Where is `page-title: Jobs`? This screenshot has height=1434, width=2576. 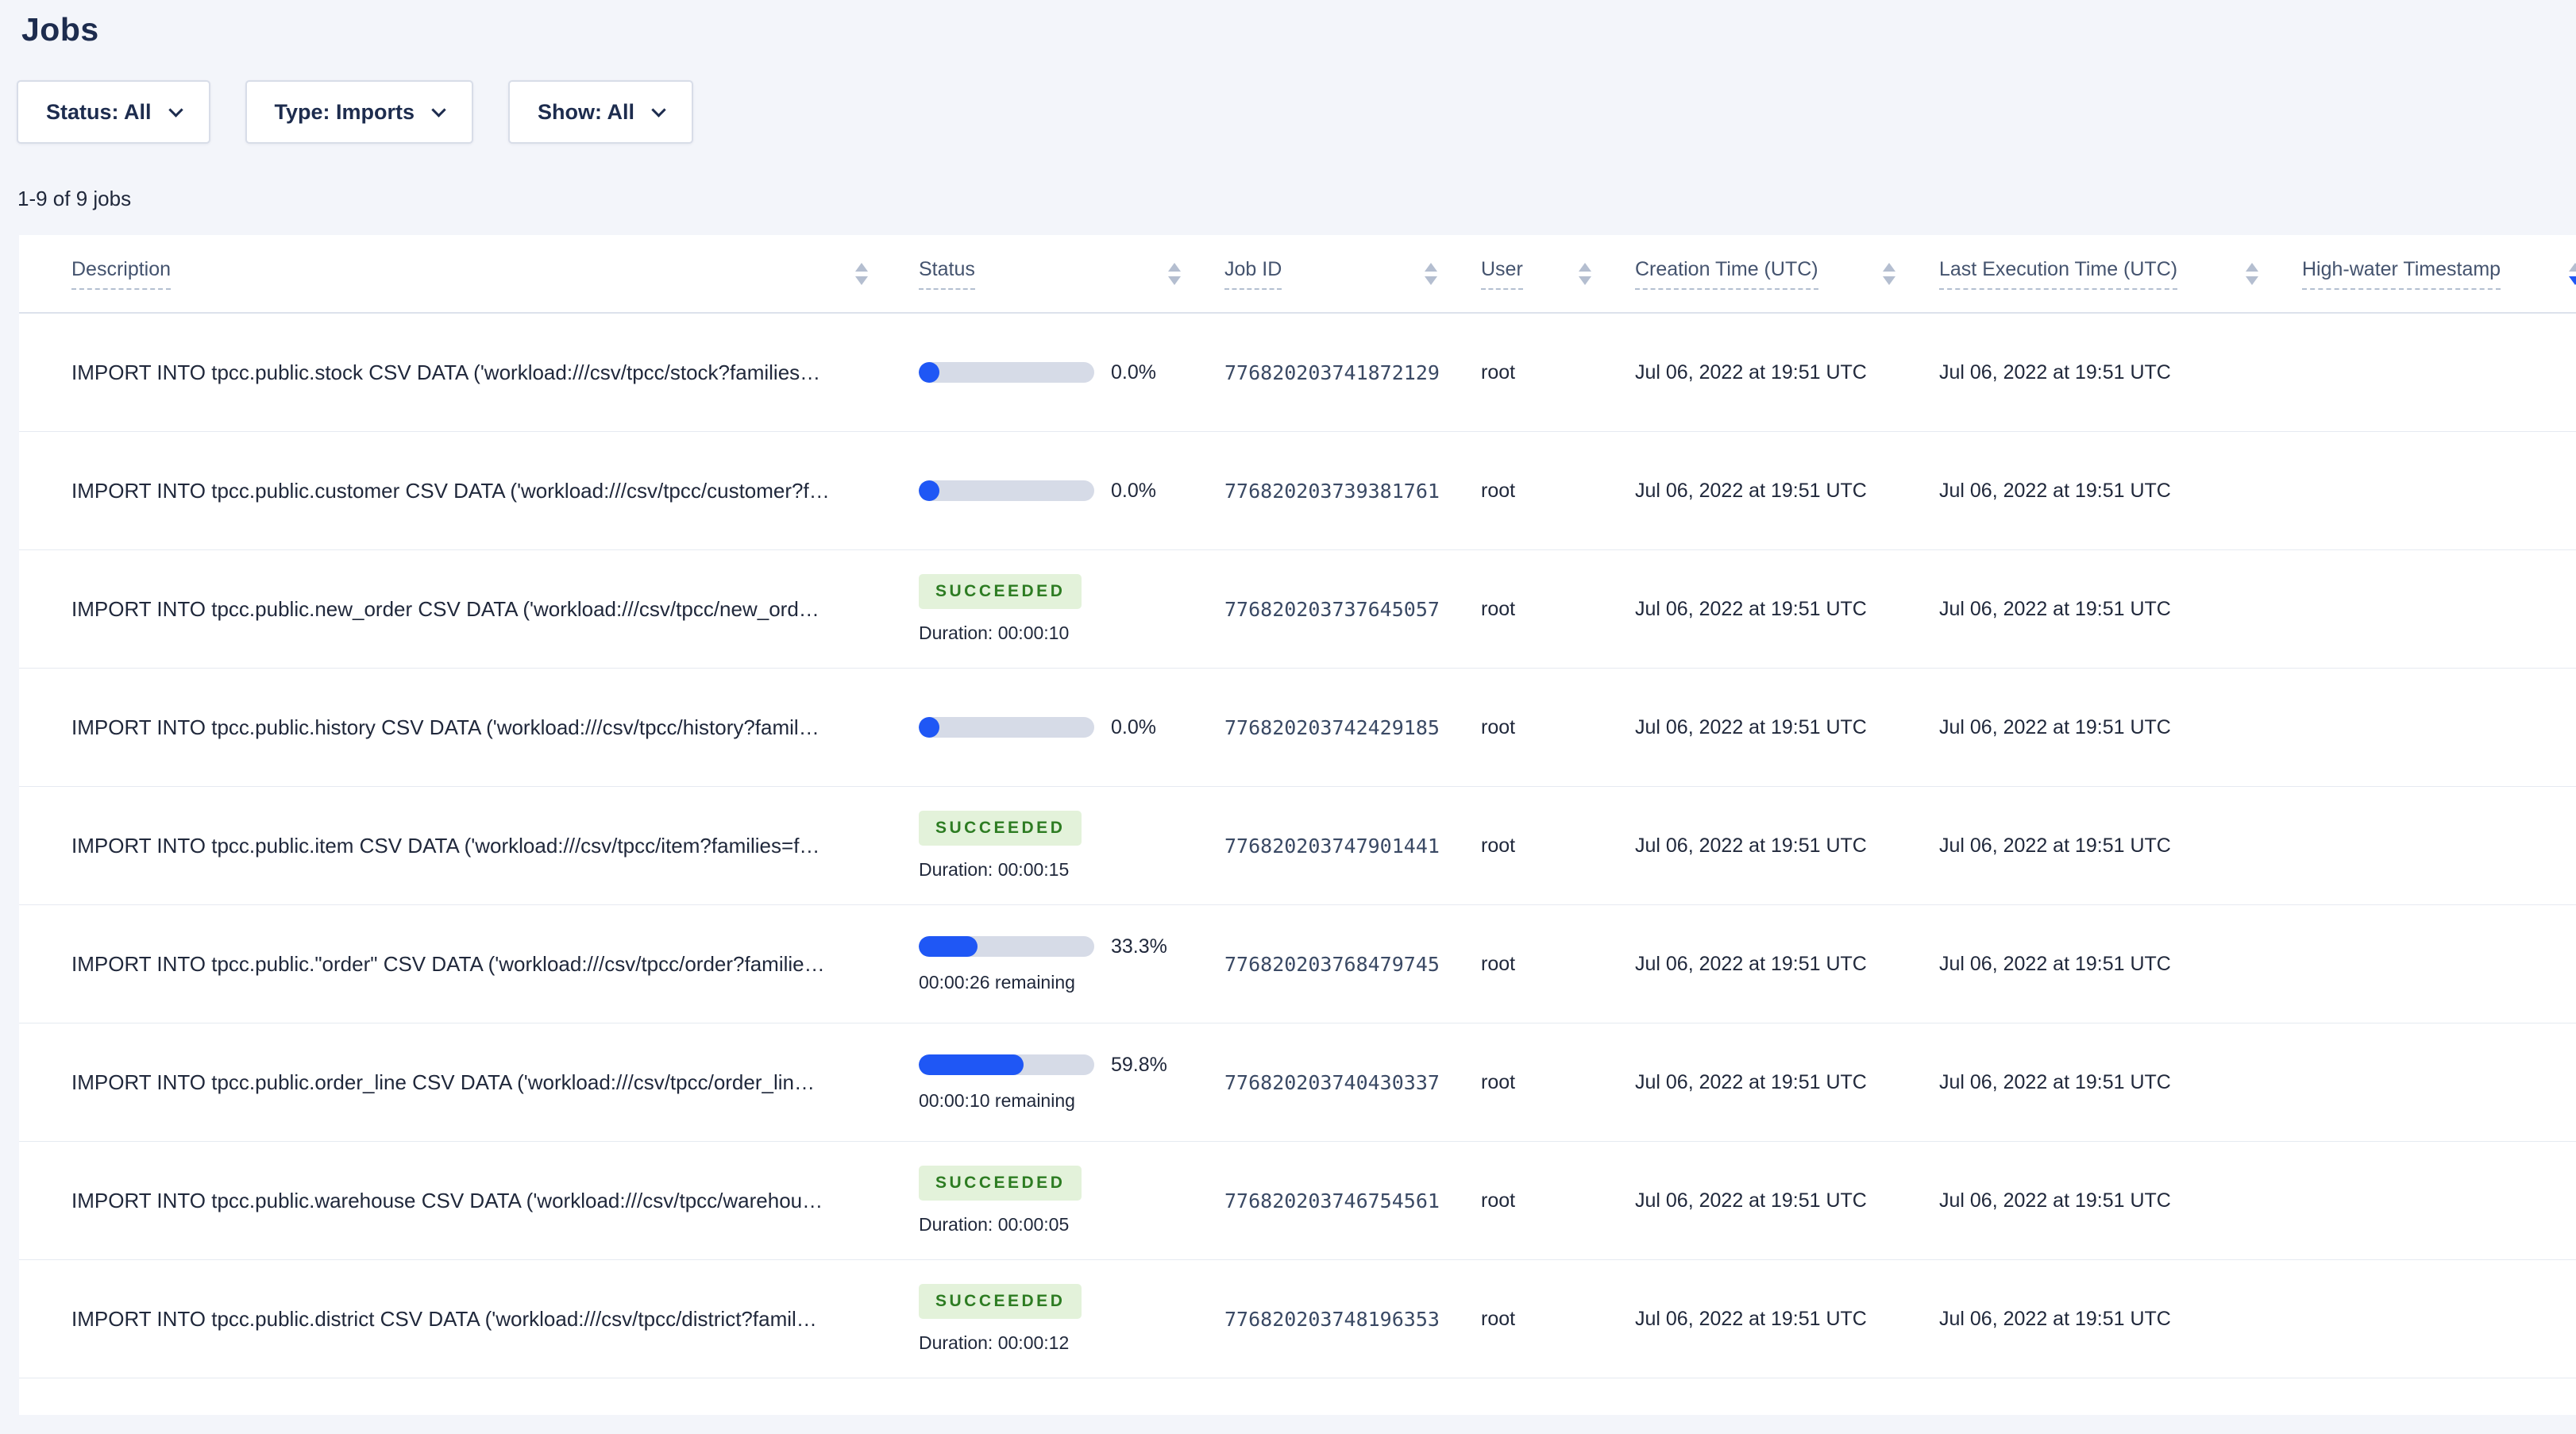 page-title: Jobs is located at coordinates (60, 29).